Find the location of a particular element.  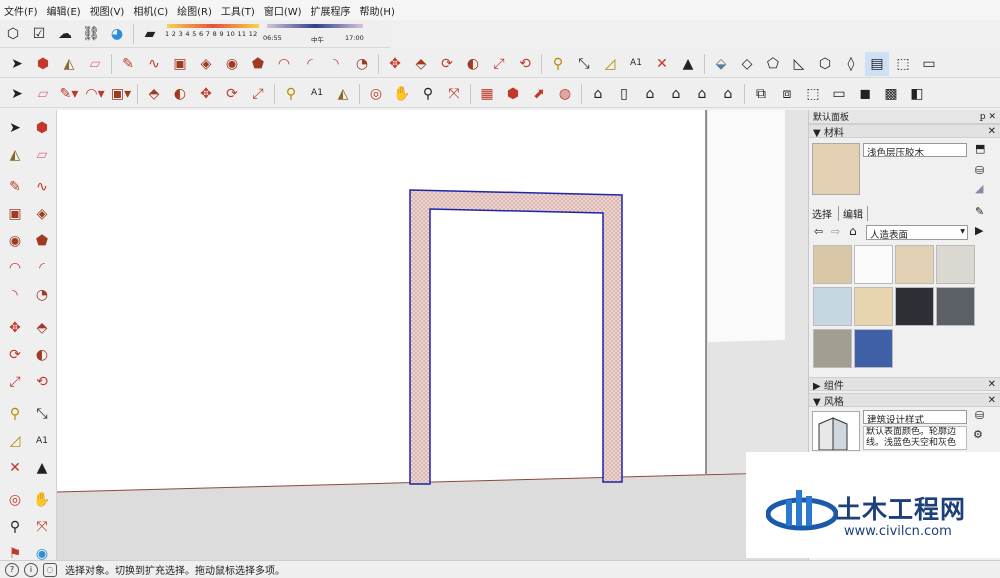

select-arrow-icon-2: ➤ is located at coordinates (17, 94).